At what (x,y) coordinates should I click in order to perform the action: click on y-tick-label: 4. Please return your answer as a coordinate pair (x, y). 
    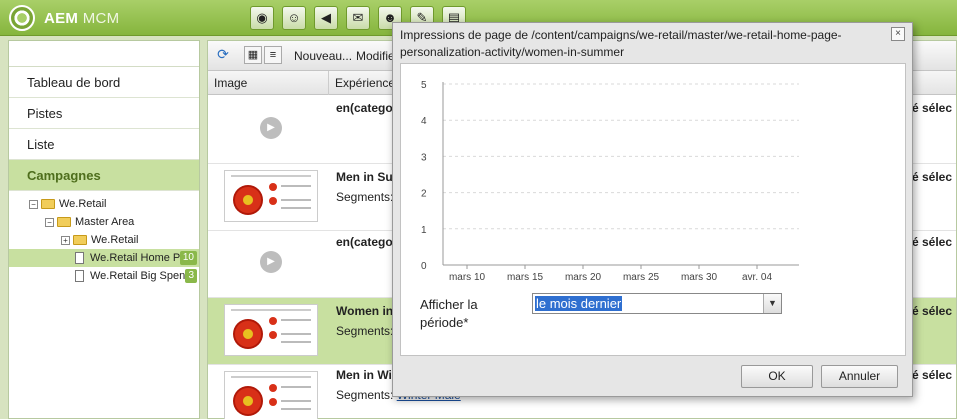
    Looking at the image, I should click on (424, 121).